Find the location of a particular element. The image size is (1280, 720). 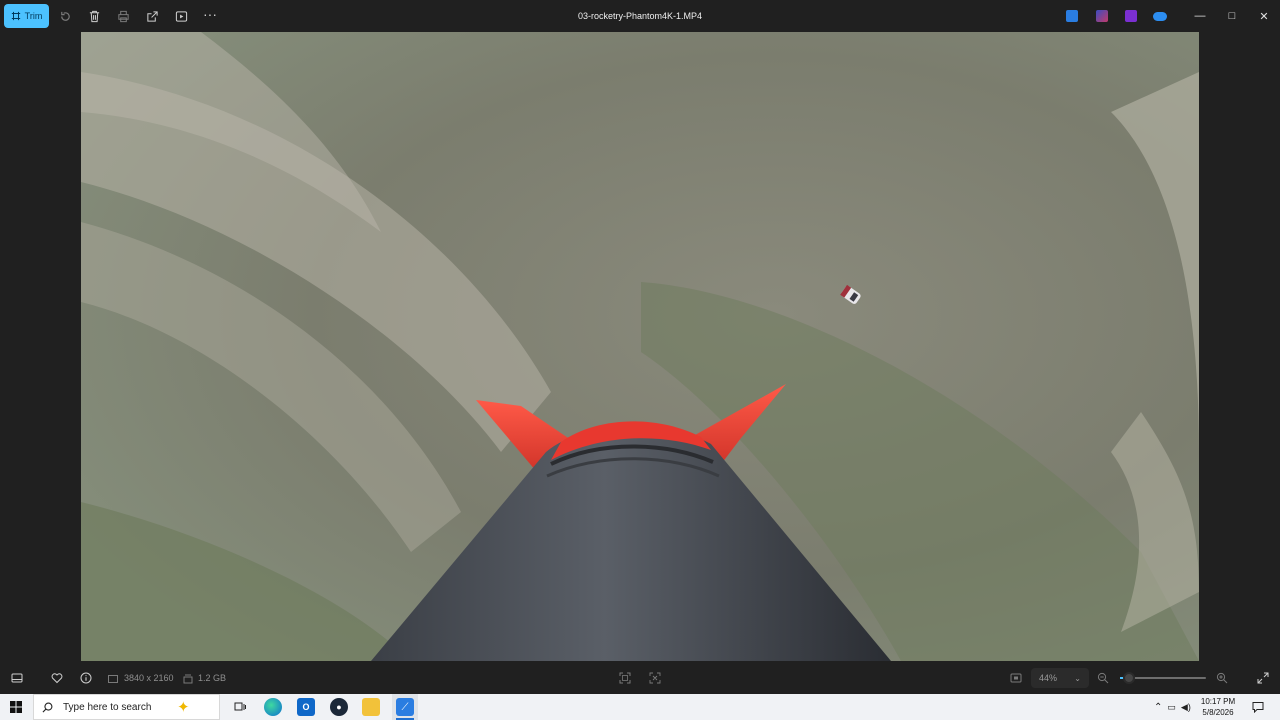

windows-logo-icon is located at coordinates (16, 707).